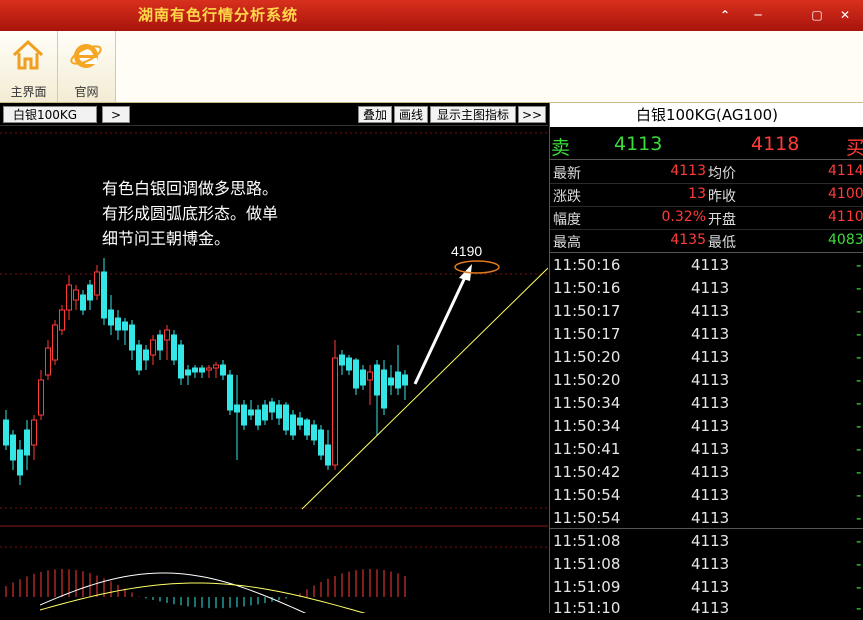 The height and width of the screenshot is (620, 863). I want to click on buy-label: 买, so click(854, 148).